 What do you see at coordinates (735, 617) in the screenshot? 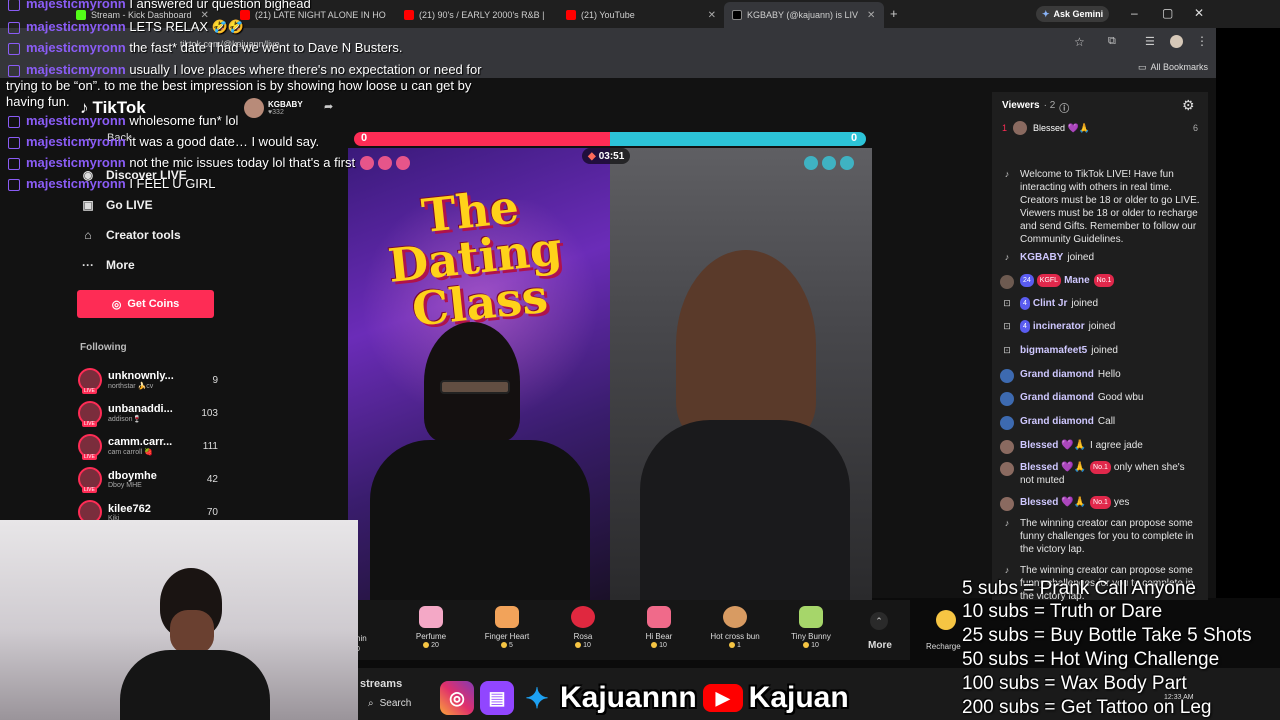
I see `bun-icon` at bounding box center [735, 617].